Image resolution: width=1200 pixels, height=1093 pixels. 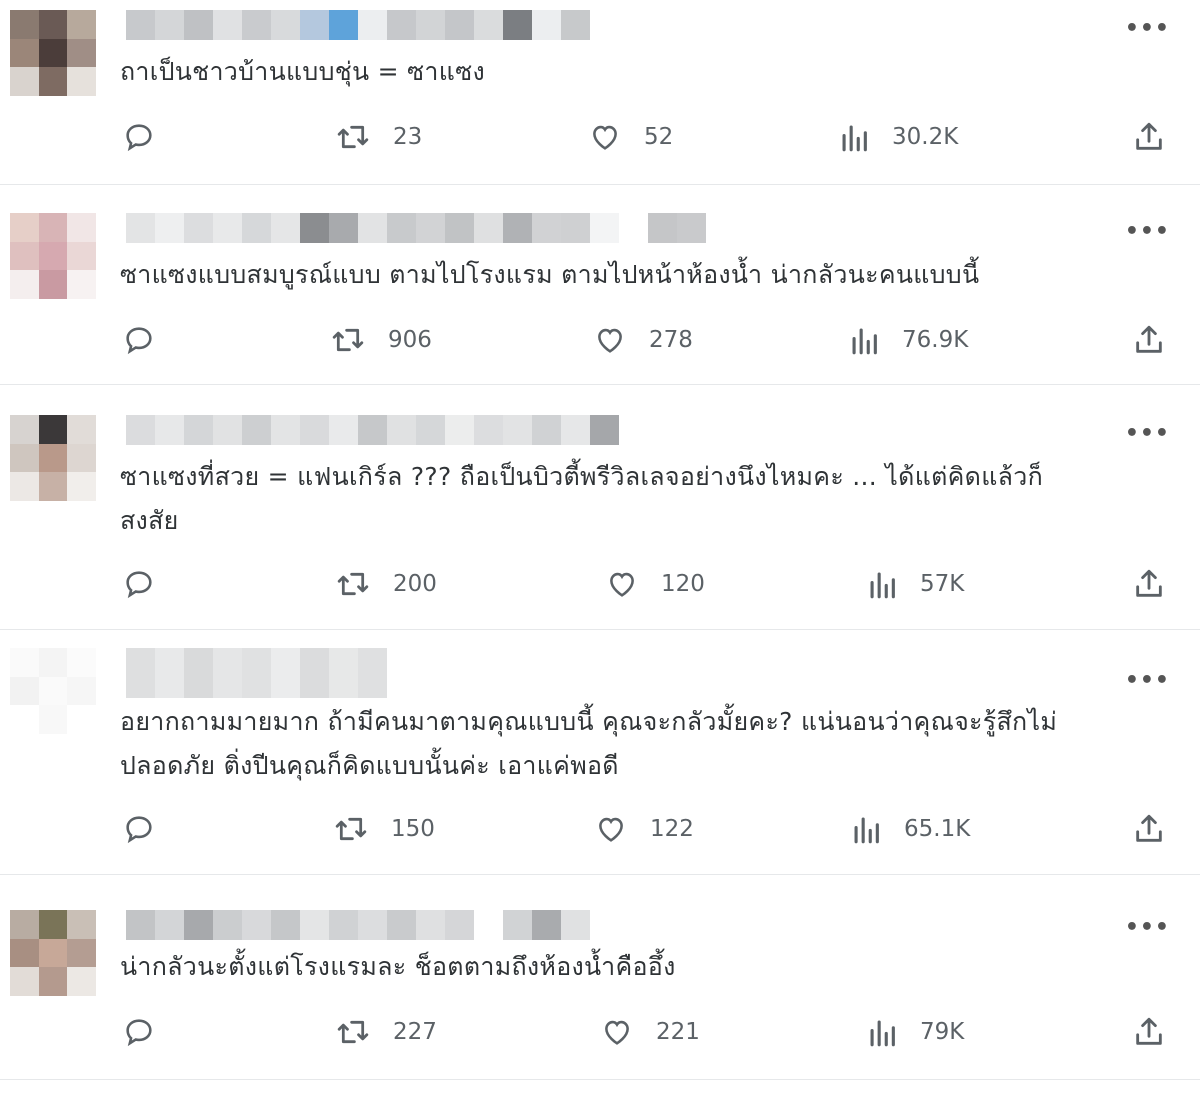 I want to click on views-count: 76.9K, so click(x=935, y=340).